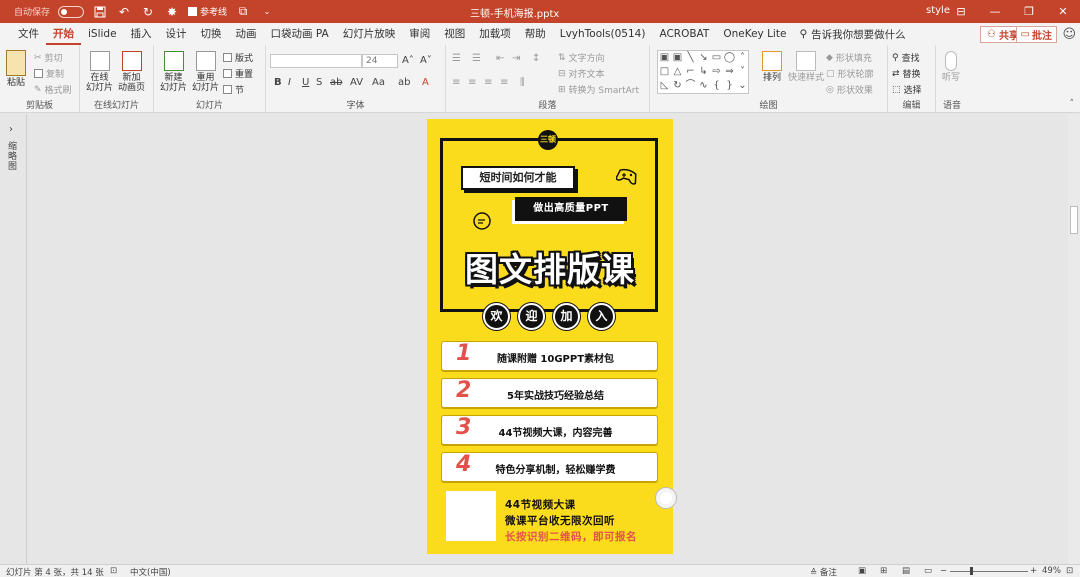  Describe the element at coordinates (289, 82) in the screenshot. I see `italic-icon: I` at that location.